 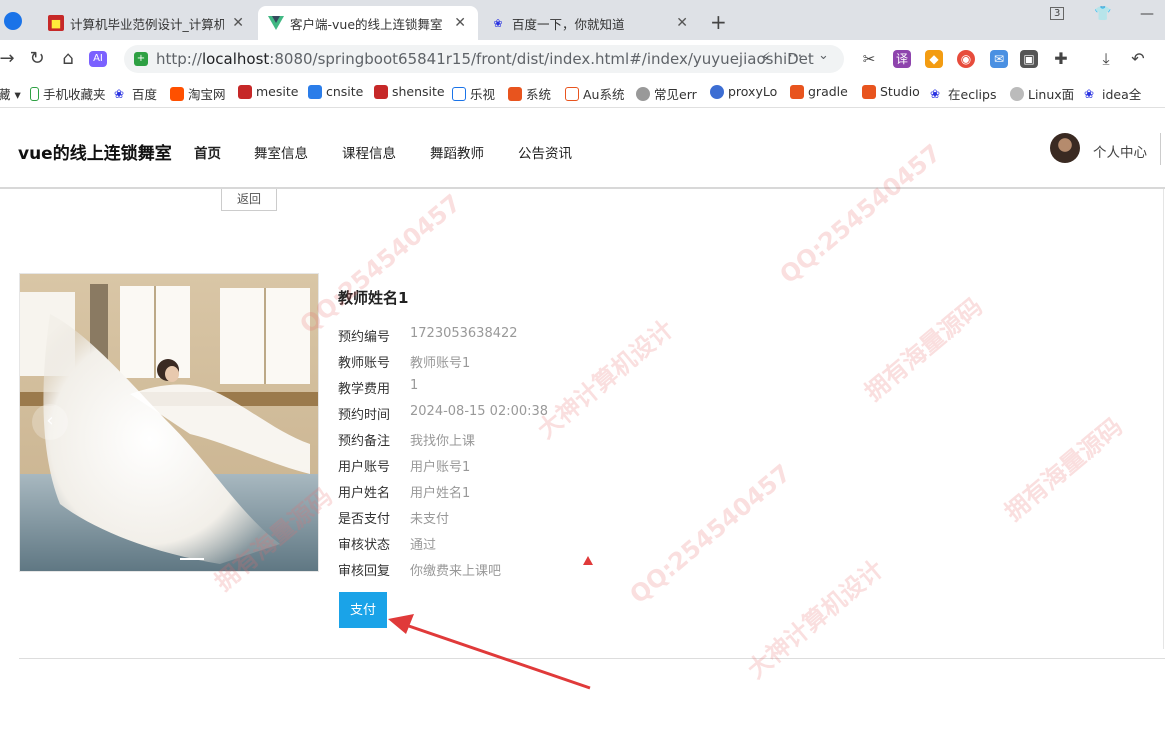 What do you see at coordinates (373, 298) in the screenshot?
I see `teacher-name: 教师姓名1` at bounding box center [373, 298].